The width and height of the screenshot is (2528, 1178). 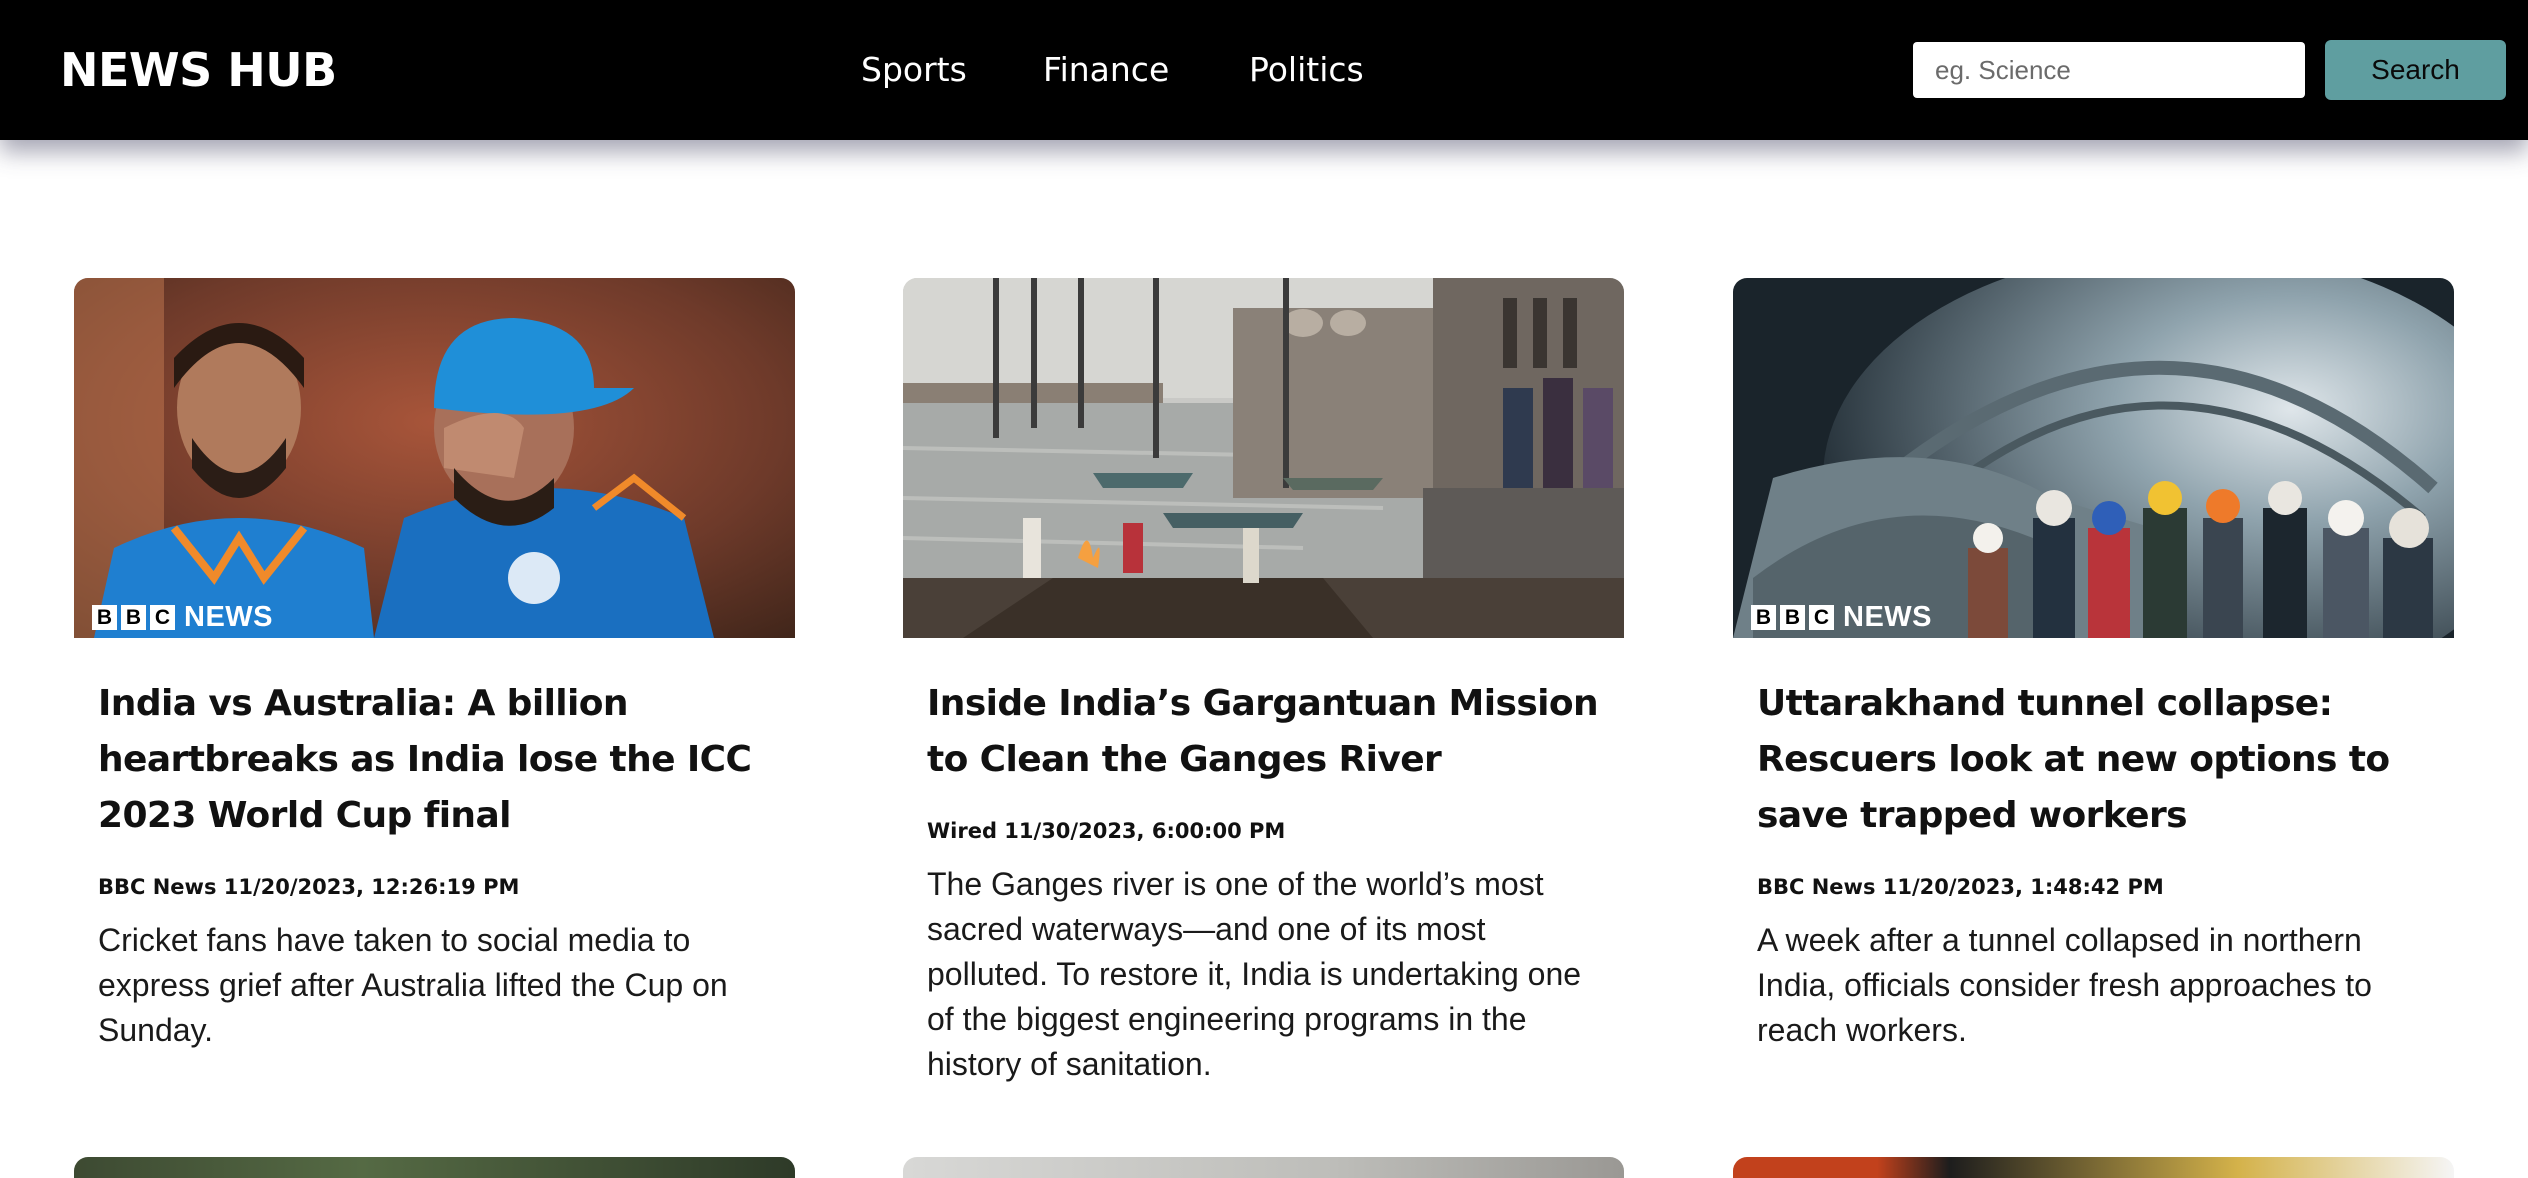 I want to click on site-logo: NEWS HUB, so click(x=198, y=70).